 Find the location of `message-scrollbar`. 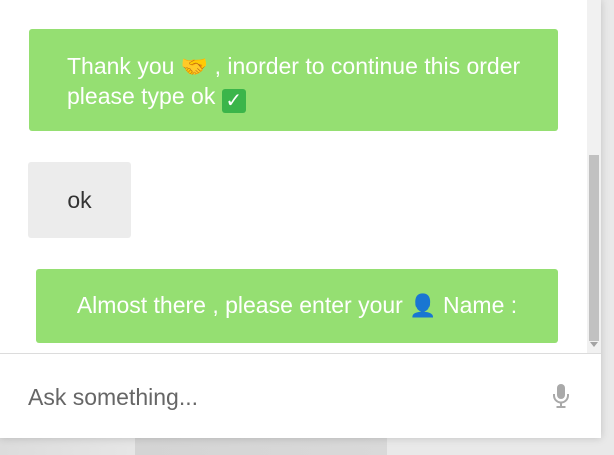

message-scrollbar is located at coordinates (594, 176).